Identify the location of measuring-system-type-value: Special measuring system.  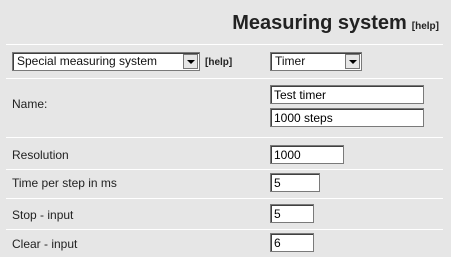
(87, 61).